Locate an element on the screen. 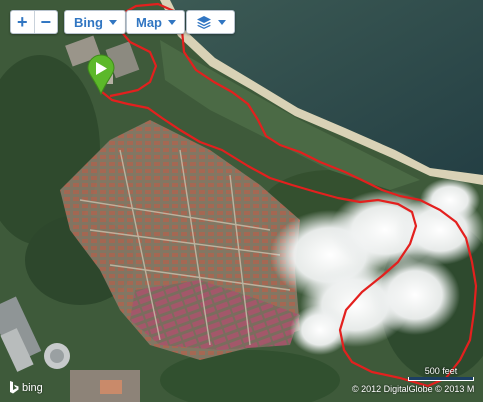 This screenshot has height=402, width=483. imagery-source-label: Bing is located at coordinates (88, 22).